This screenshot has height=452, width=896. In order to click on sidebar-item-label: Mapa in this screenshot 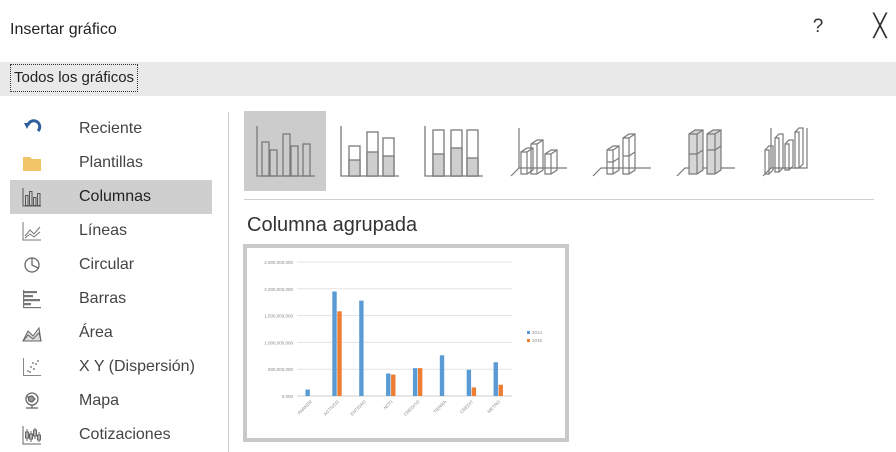, I will do `click(99, 400)`.